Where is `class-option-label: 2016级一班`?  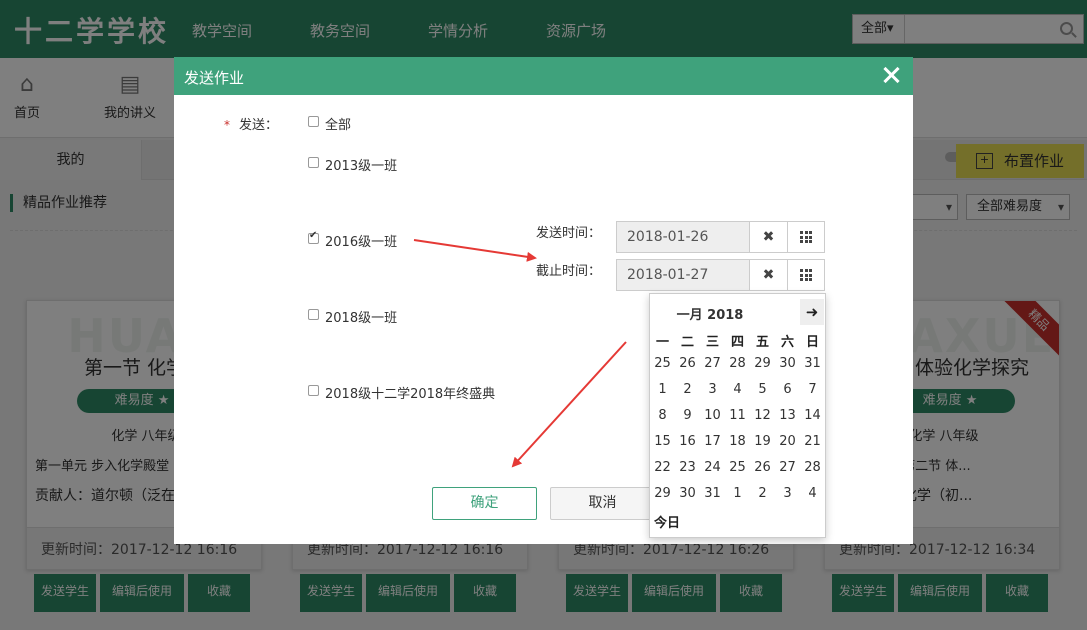
class-option-label: 2016级一班 is located at coordinates (361, 242).